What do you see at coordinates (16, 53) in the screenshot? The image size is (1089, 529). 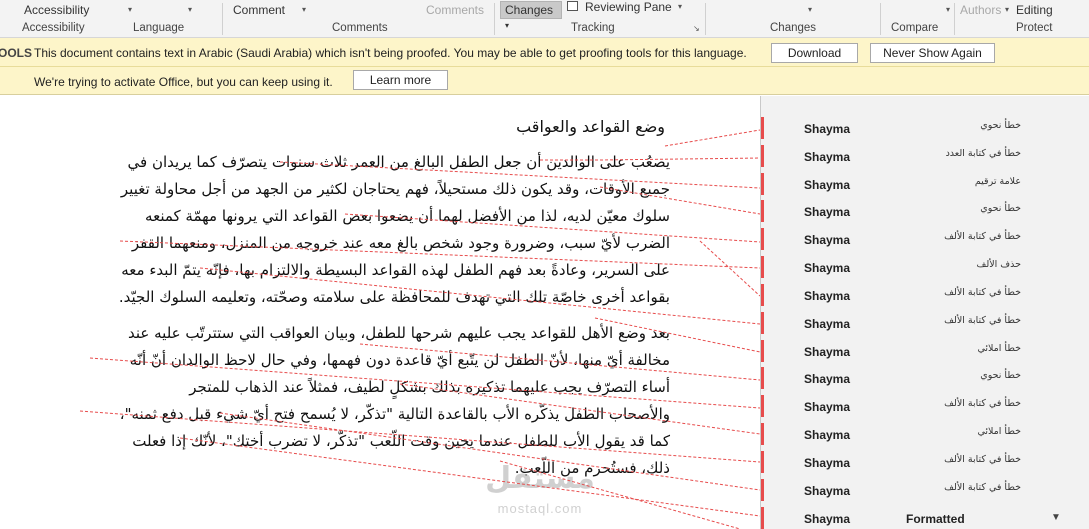 I see `message-bar-prefix: OOLS` at bounding box center [16, 53].